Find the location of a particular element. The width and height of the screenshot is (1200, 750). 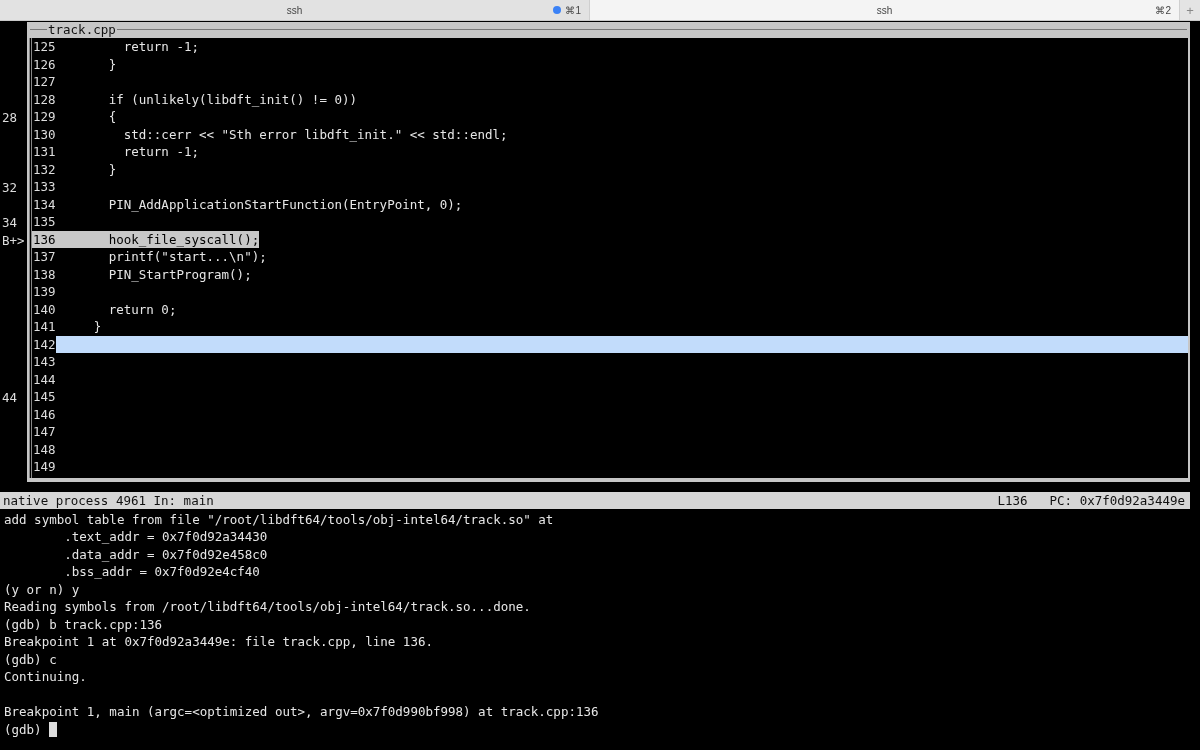

line-number: 126 is located at coordinates (44, 64).